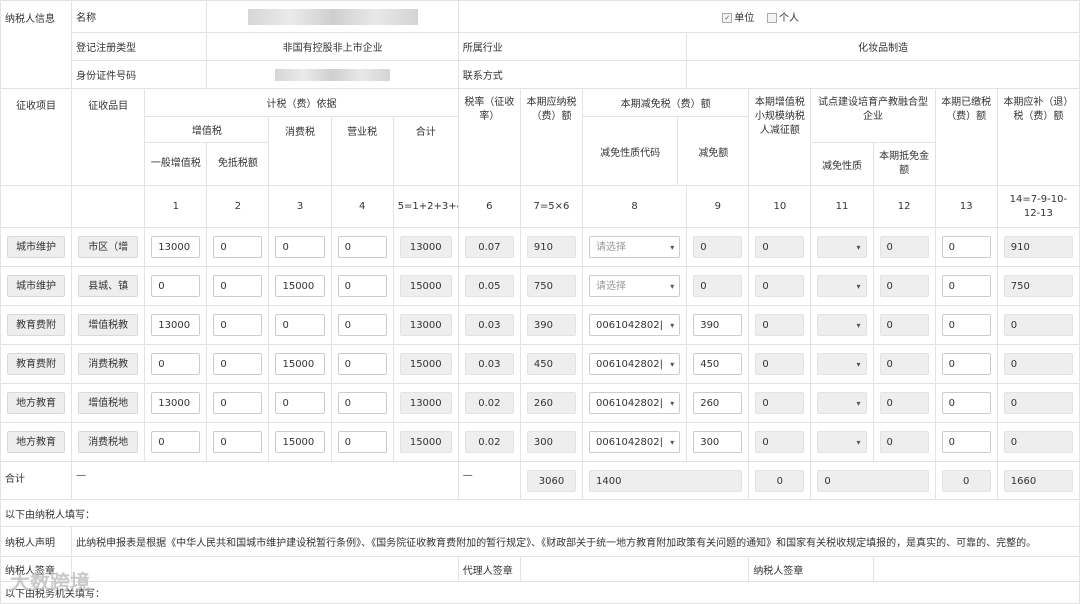 The image size is (1080, 604). I want to click on entity-type-options: ✓ 单位 个人, so click(768, 16).